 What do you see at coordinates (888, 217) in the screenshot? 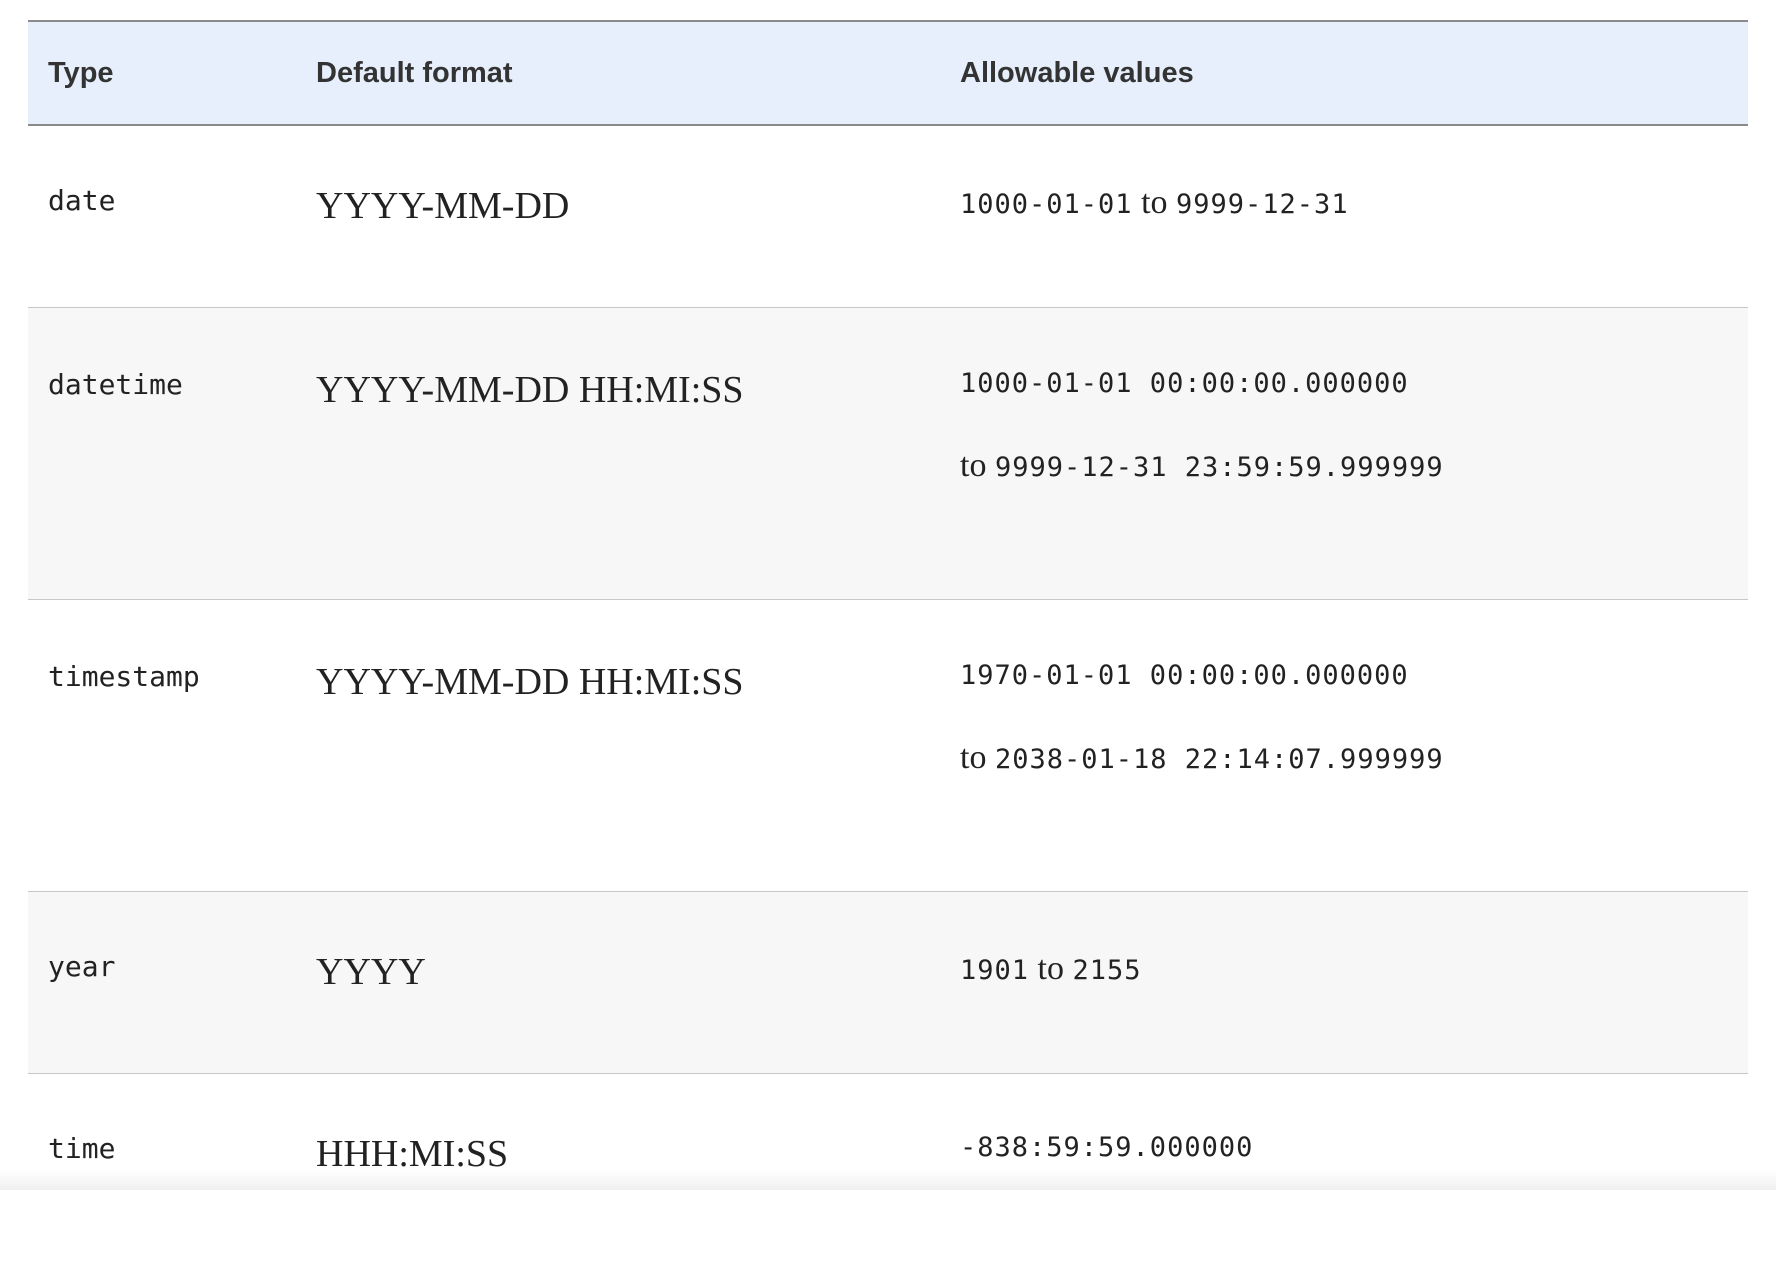
I see `table-row: date YYYY-MM-DD 1000-01-01 to 9999-12-31` at bounding box center [888, 217].